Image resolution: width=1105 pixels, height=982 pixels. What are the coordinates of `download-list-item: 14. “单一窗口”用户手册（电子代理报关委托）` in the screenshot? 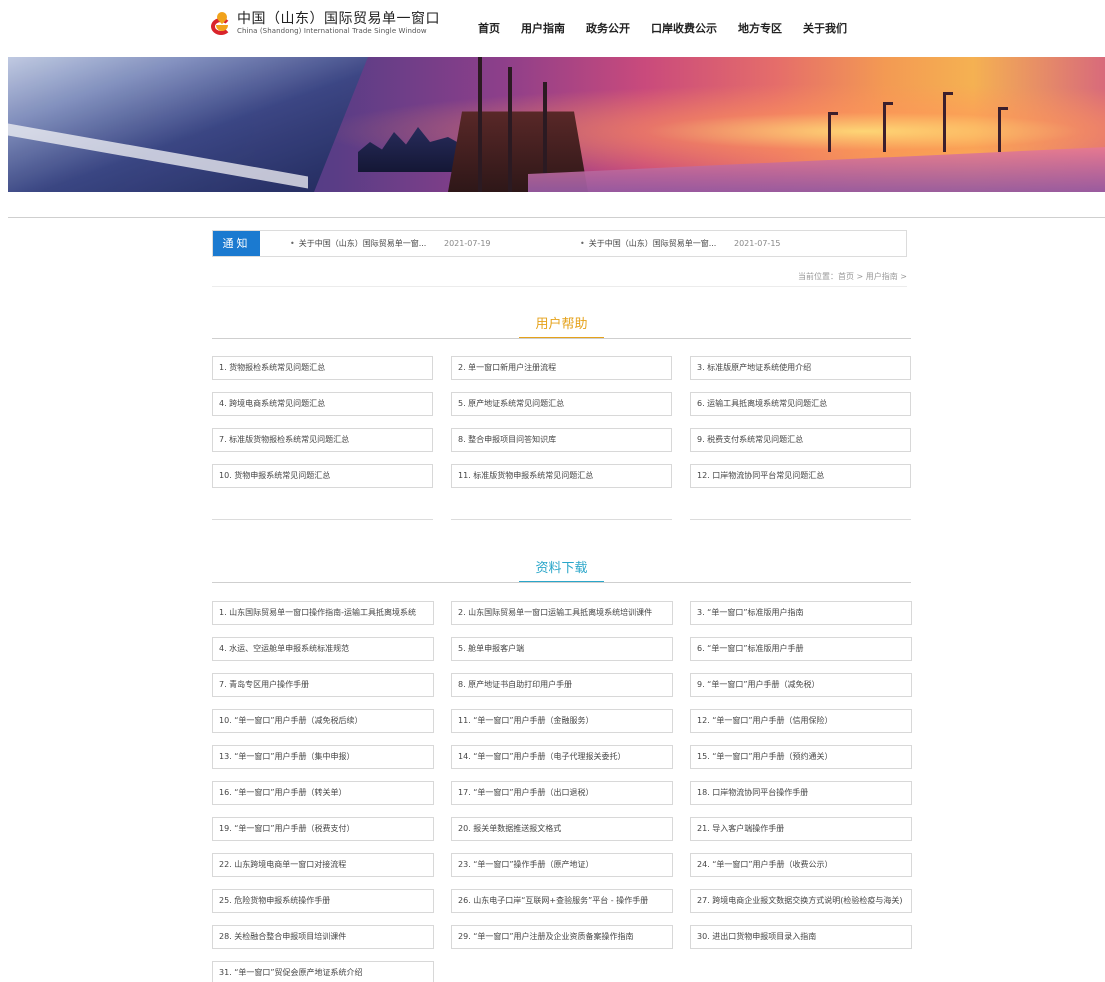 It's located at (562, 757).